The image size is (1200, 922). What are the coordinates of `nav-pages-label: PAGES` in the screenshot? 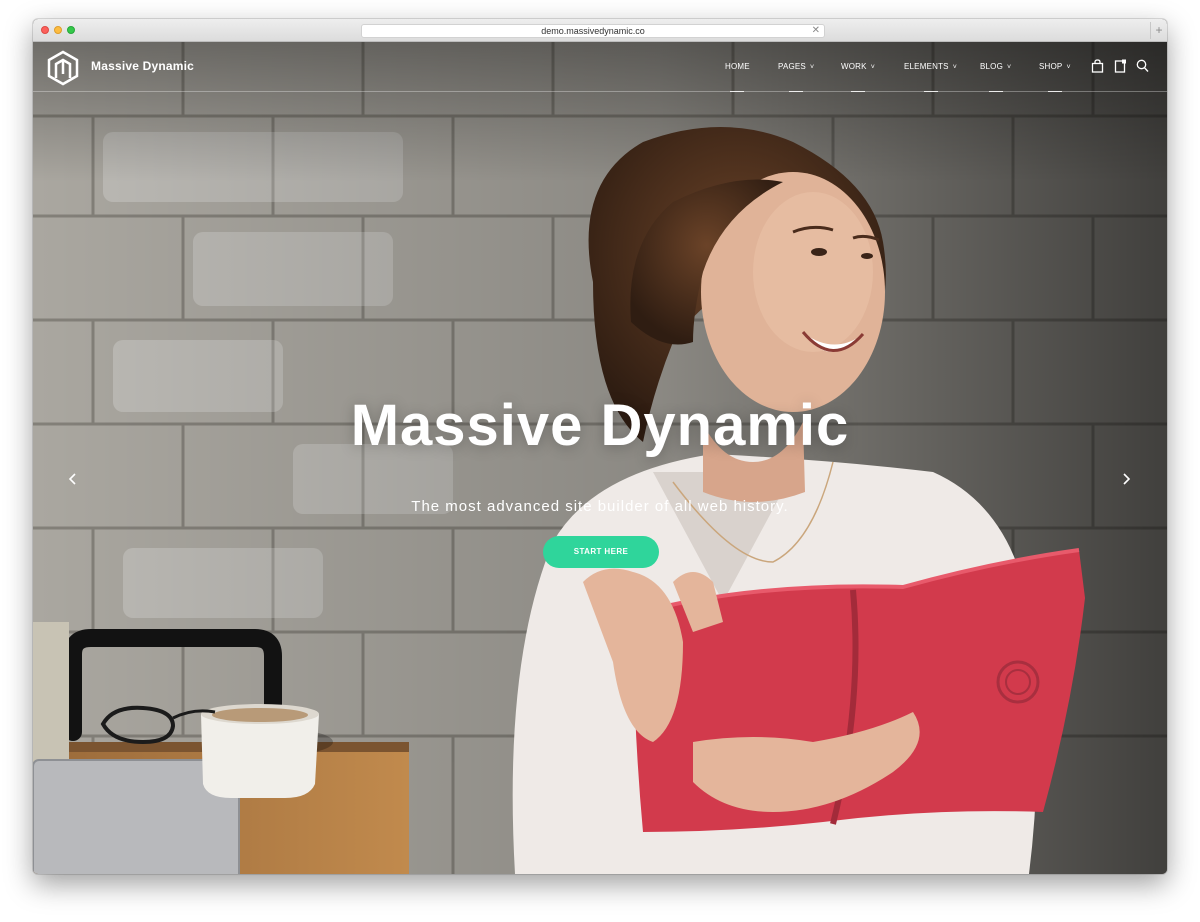 It's located at (792, 66).